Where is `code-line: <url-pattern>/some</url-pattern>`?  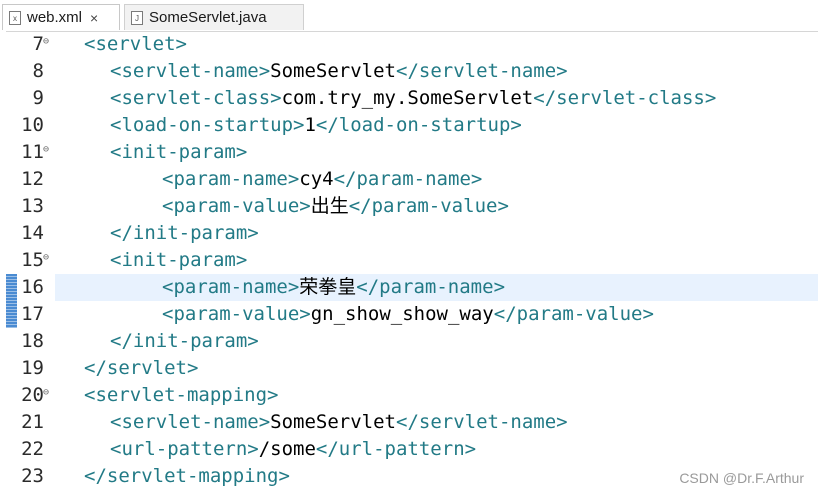 code-line: <url-pattern>/some</url-pattern> is located at coordinates (293, 449).